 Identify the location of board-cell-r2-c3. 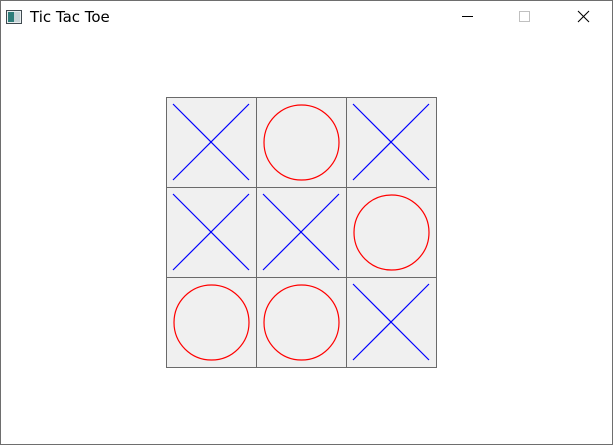
(391, 232).